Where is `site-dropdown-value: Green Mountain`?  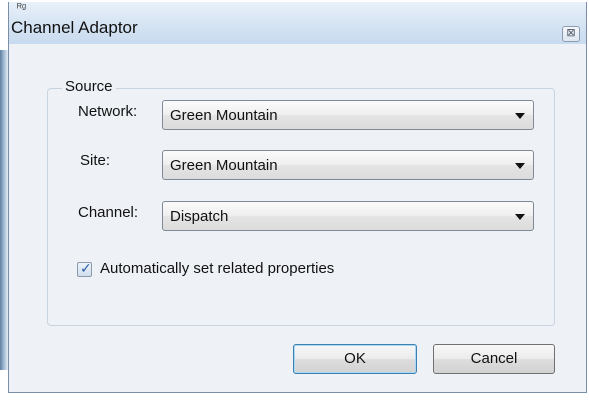 site-dropdown-value: Green Mountain is located at coordinates (224, 165).